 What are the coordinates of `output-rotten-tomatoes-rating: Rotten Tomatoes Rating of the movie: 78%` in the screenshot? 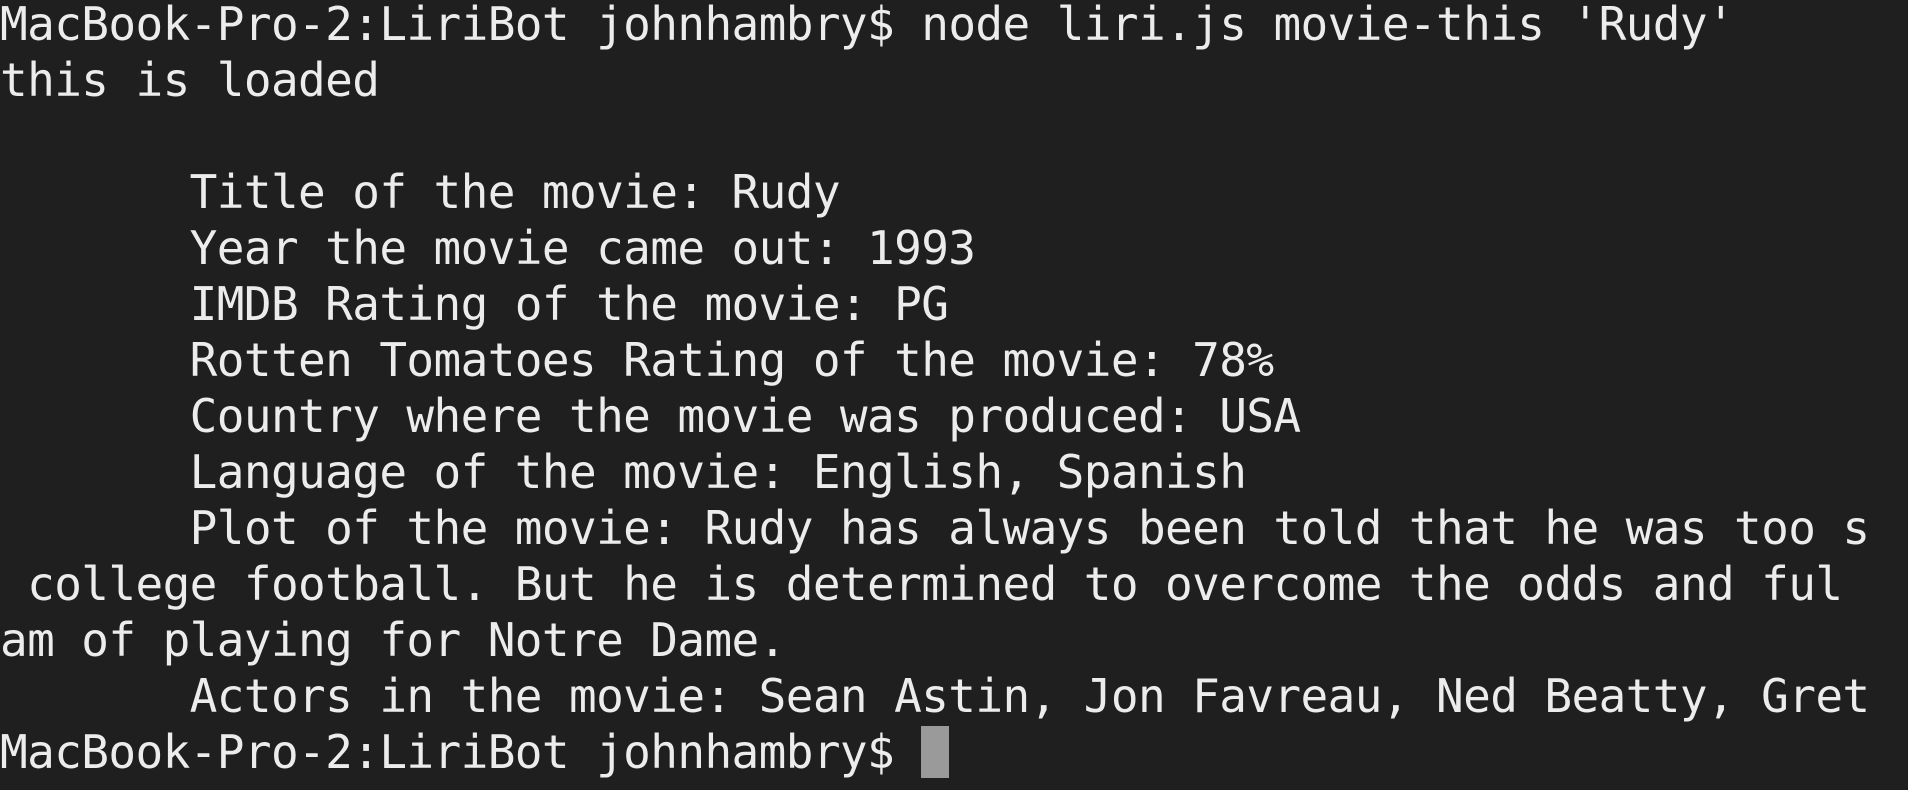 It's located at (637, 360).